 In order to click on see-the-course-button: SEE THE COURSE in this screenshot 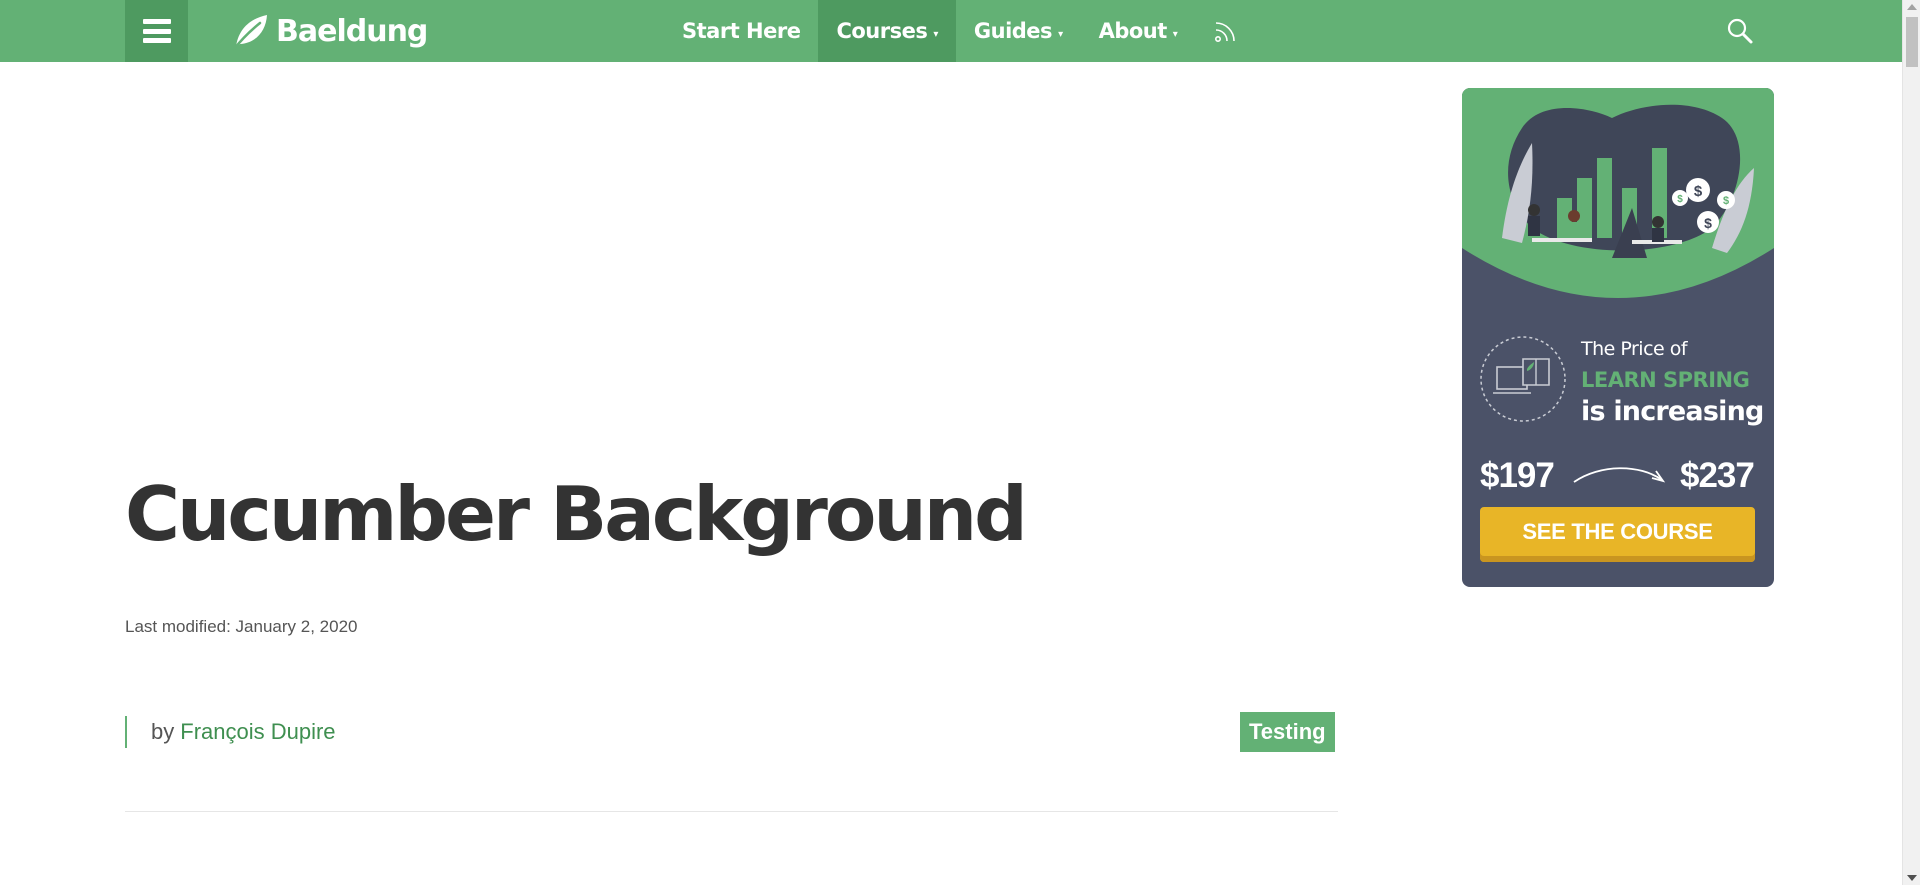, I will do `click(1617, 534)`.